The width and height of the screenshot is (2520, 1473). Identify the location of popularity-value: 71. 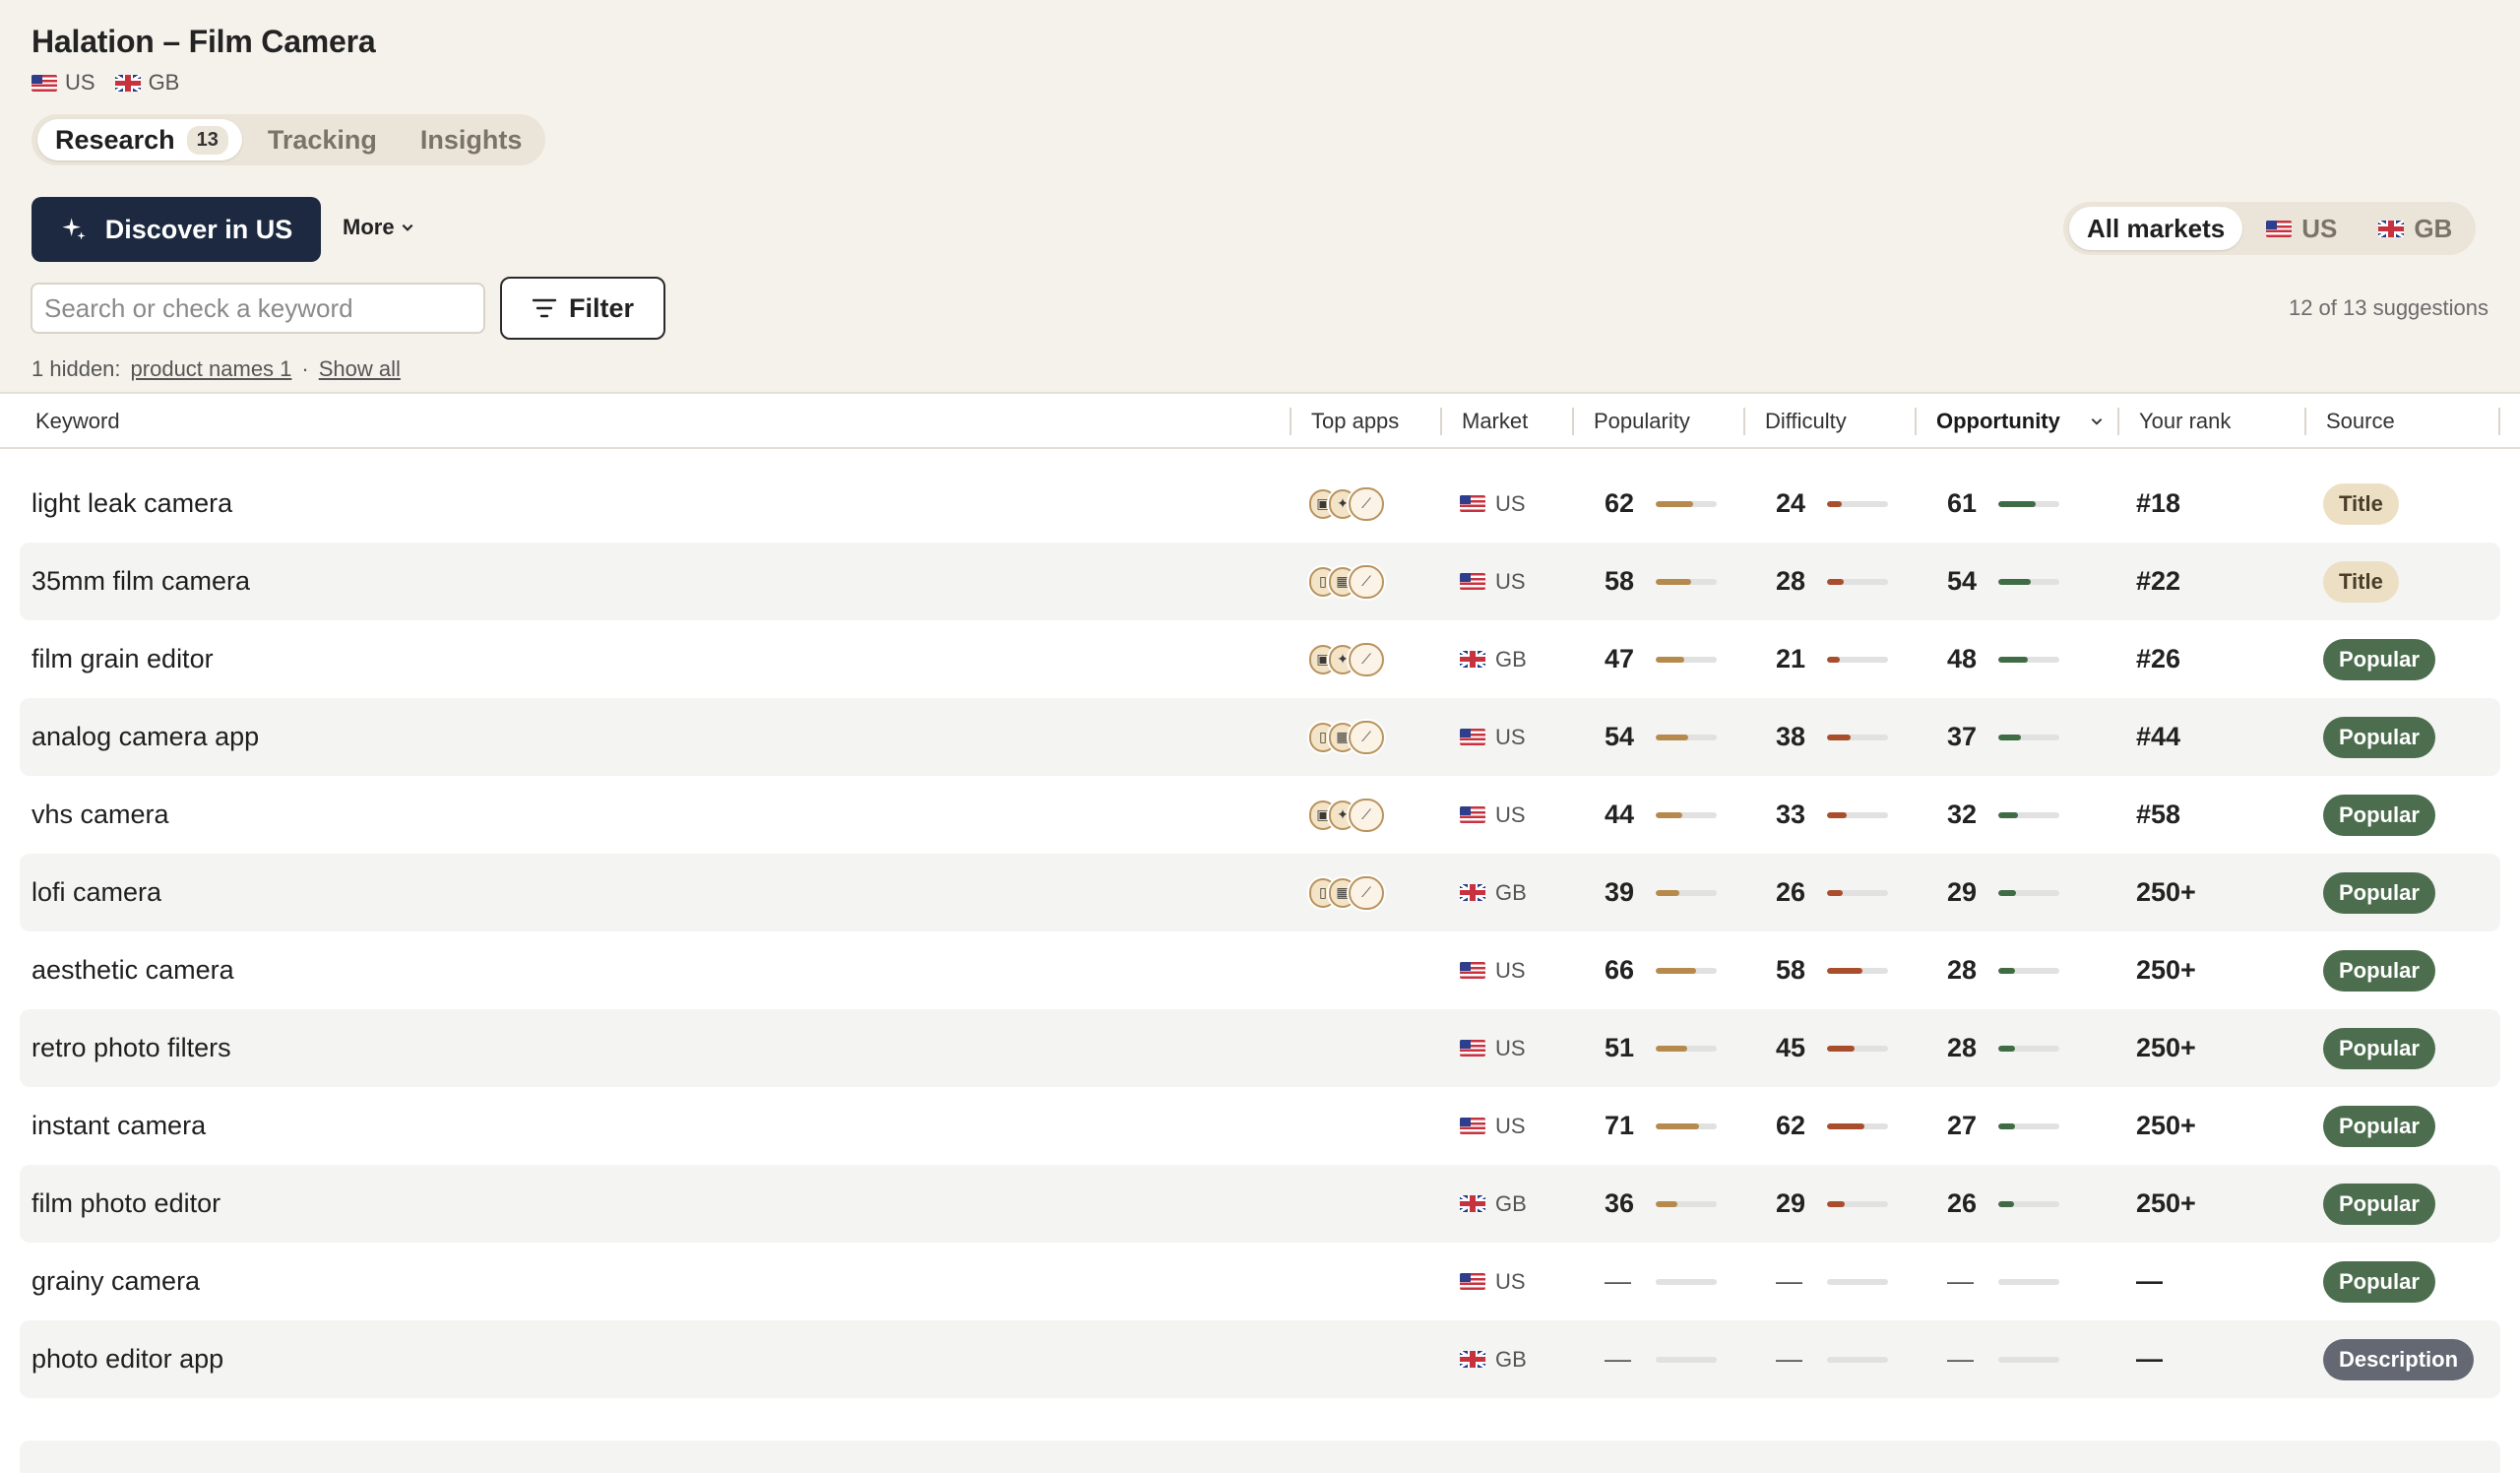
(1620, 1125).